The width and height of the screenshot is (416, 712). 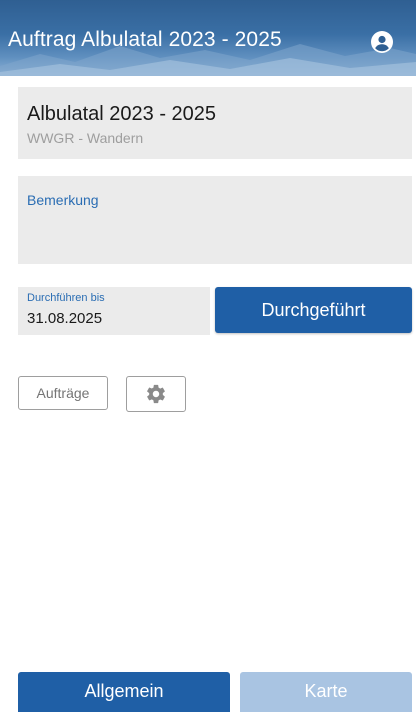 I want to click on settings-button, so click(x=156, y=394).